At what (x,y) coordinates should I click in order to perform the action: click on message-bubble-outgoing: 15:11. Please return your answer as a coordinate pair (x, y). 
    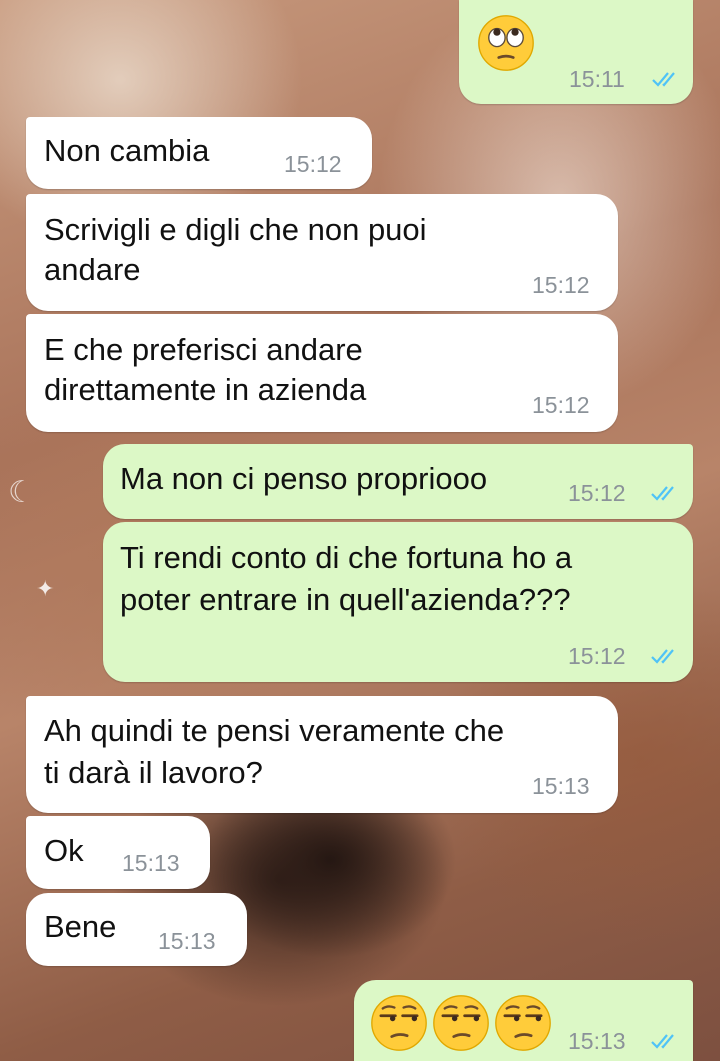
    Looking at the image, I should click on (576, 52).